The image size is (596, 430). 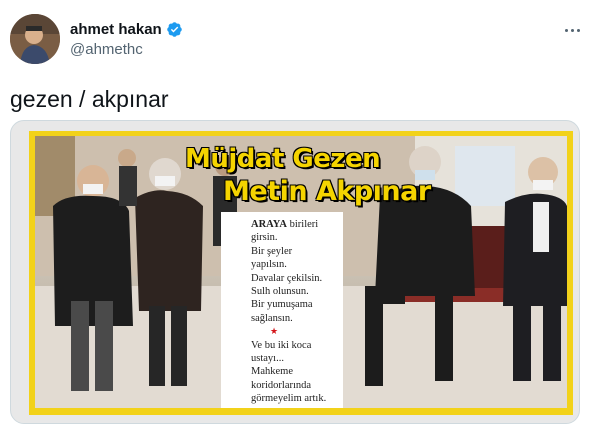 What do you see at coordinates (116, 29) in the screenshot?
I see `author-name: ahmet hakan` at bounding box center [116, 29].